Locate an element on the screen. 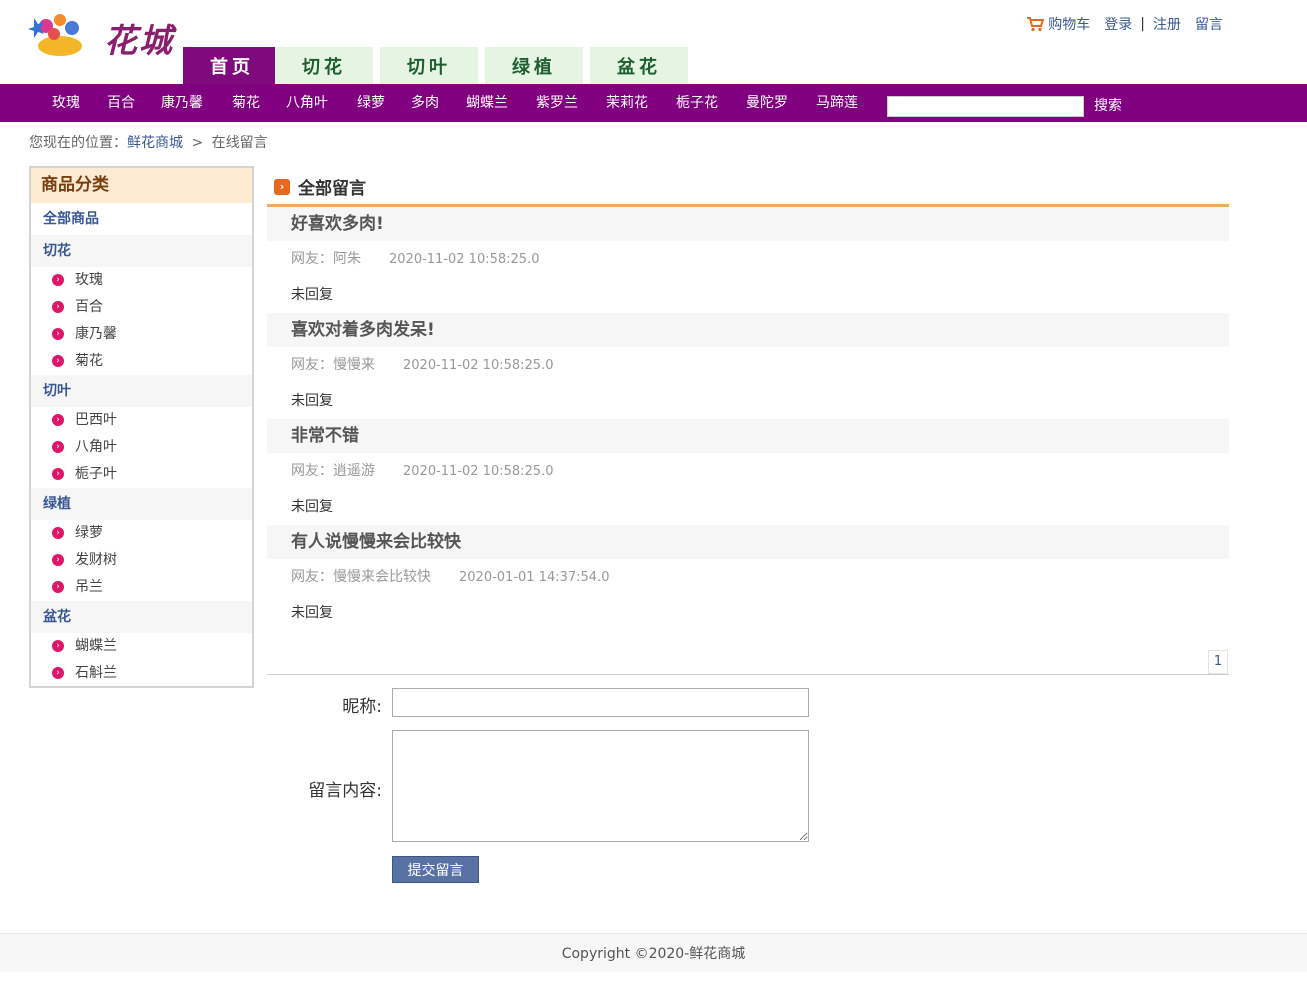  sidebar-category: 盆花 is located at coordinates (141, 617).